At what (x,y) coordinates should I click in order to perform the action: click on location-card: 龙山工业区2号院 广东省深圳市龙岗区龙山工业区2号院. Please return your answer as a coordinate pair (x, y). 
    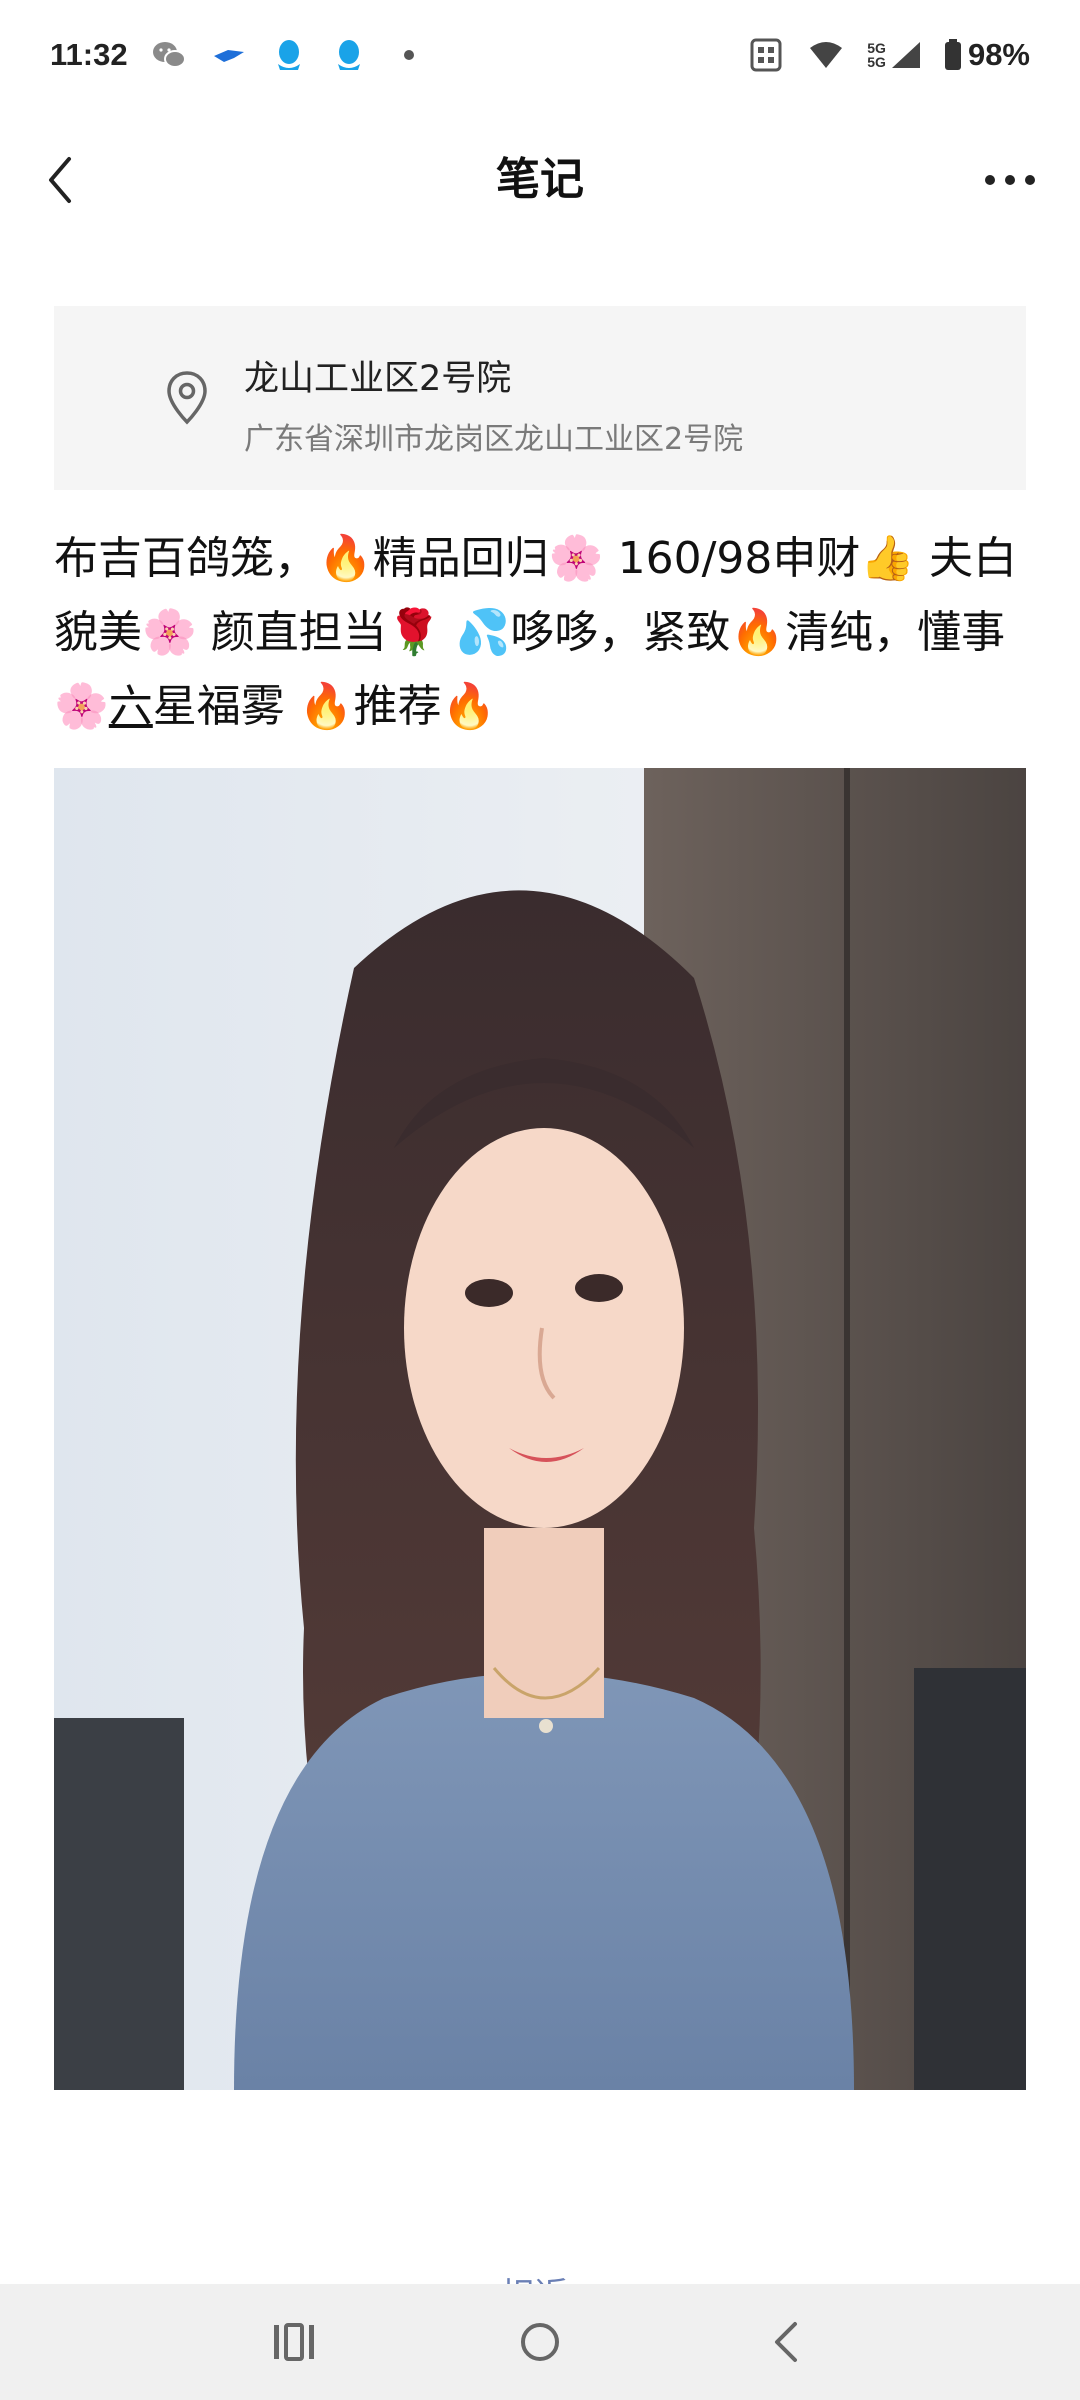
    Looking at the image, I should click on (540, 398).